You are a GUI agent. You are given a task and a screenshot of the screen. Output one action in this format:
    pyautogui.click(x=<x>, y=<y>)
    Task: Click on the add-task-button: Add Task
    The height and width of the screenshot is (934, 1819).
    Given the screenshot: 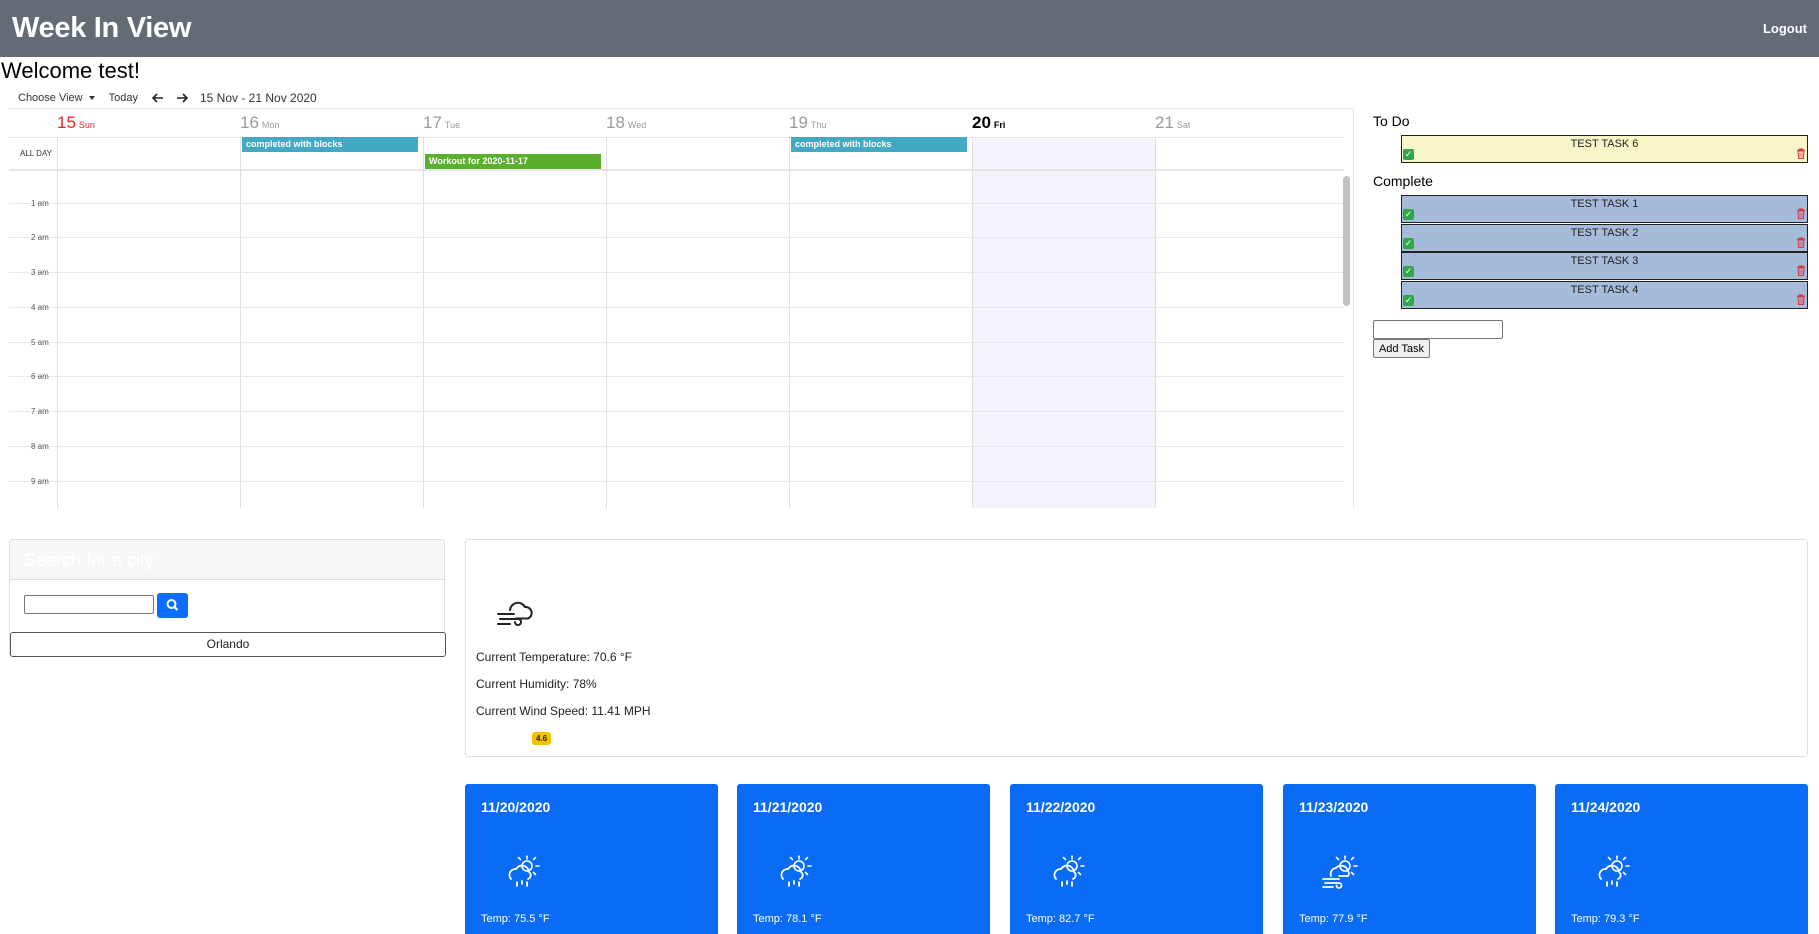 What is the action you would take?
    pyautogui.click(x=1401, y=348)
    